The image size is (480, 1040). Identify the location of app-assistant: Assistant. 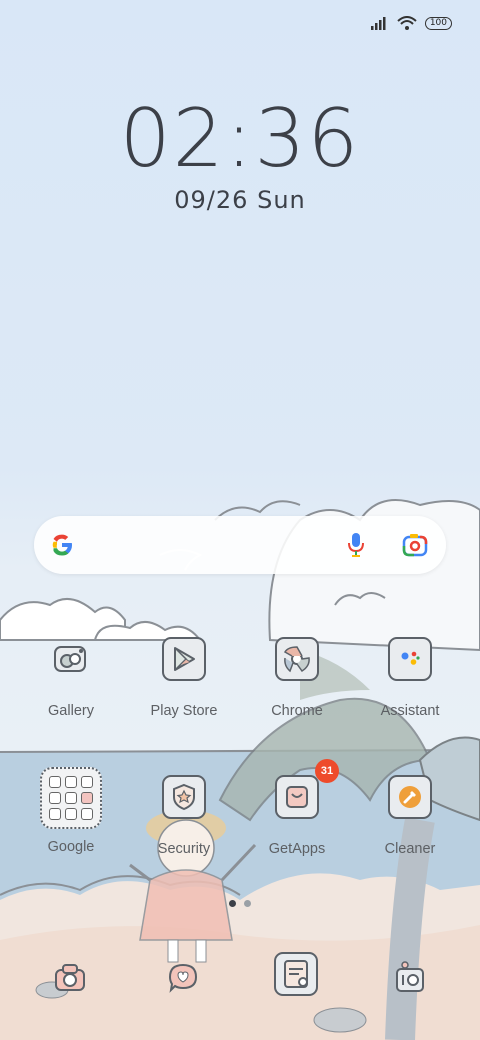
(410, 678).